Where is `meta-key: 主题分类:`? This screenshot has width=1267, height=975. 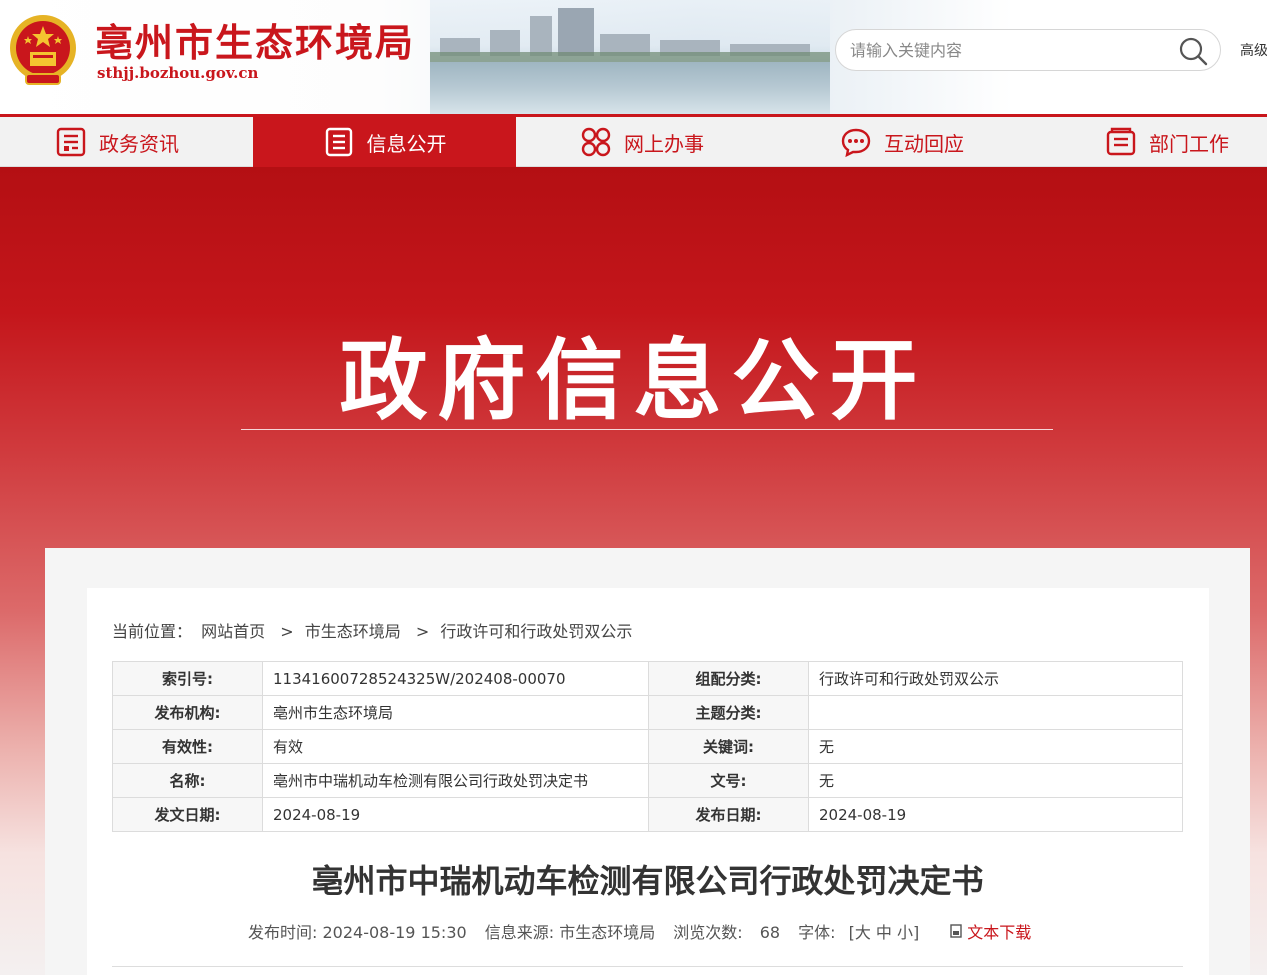
meta-key: 主题分类: is located at coordinates (728, 712).